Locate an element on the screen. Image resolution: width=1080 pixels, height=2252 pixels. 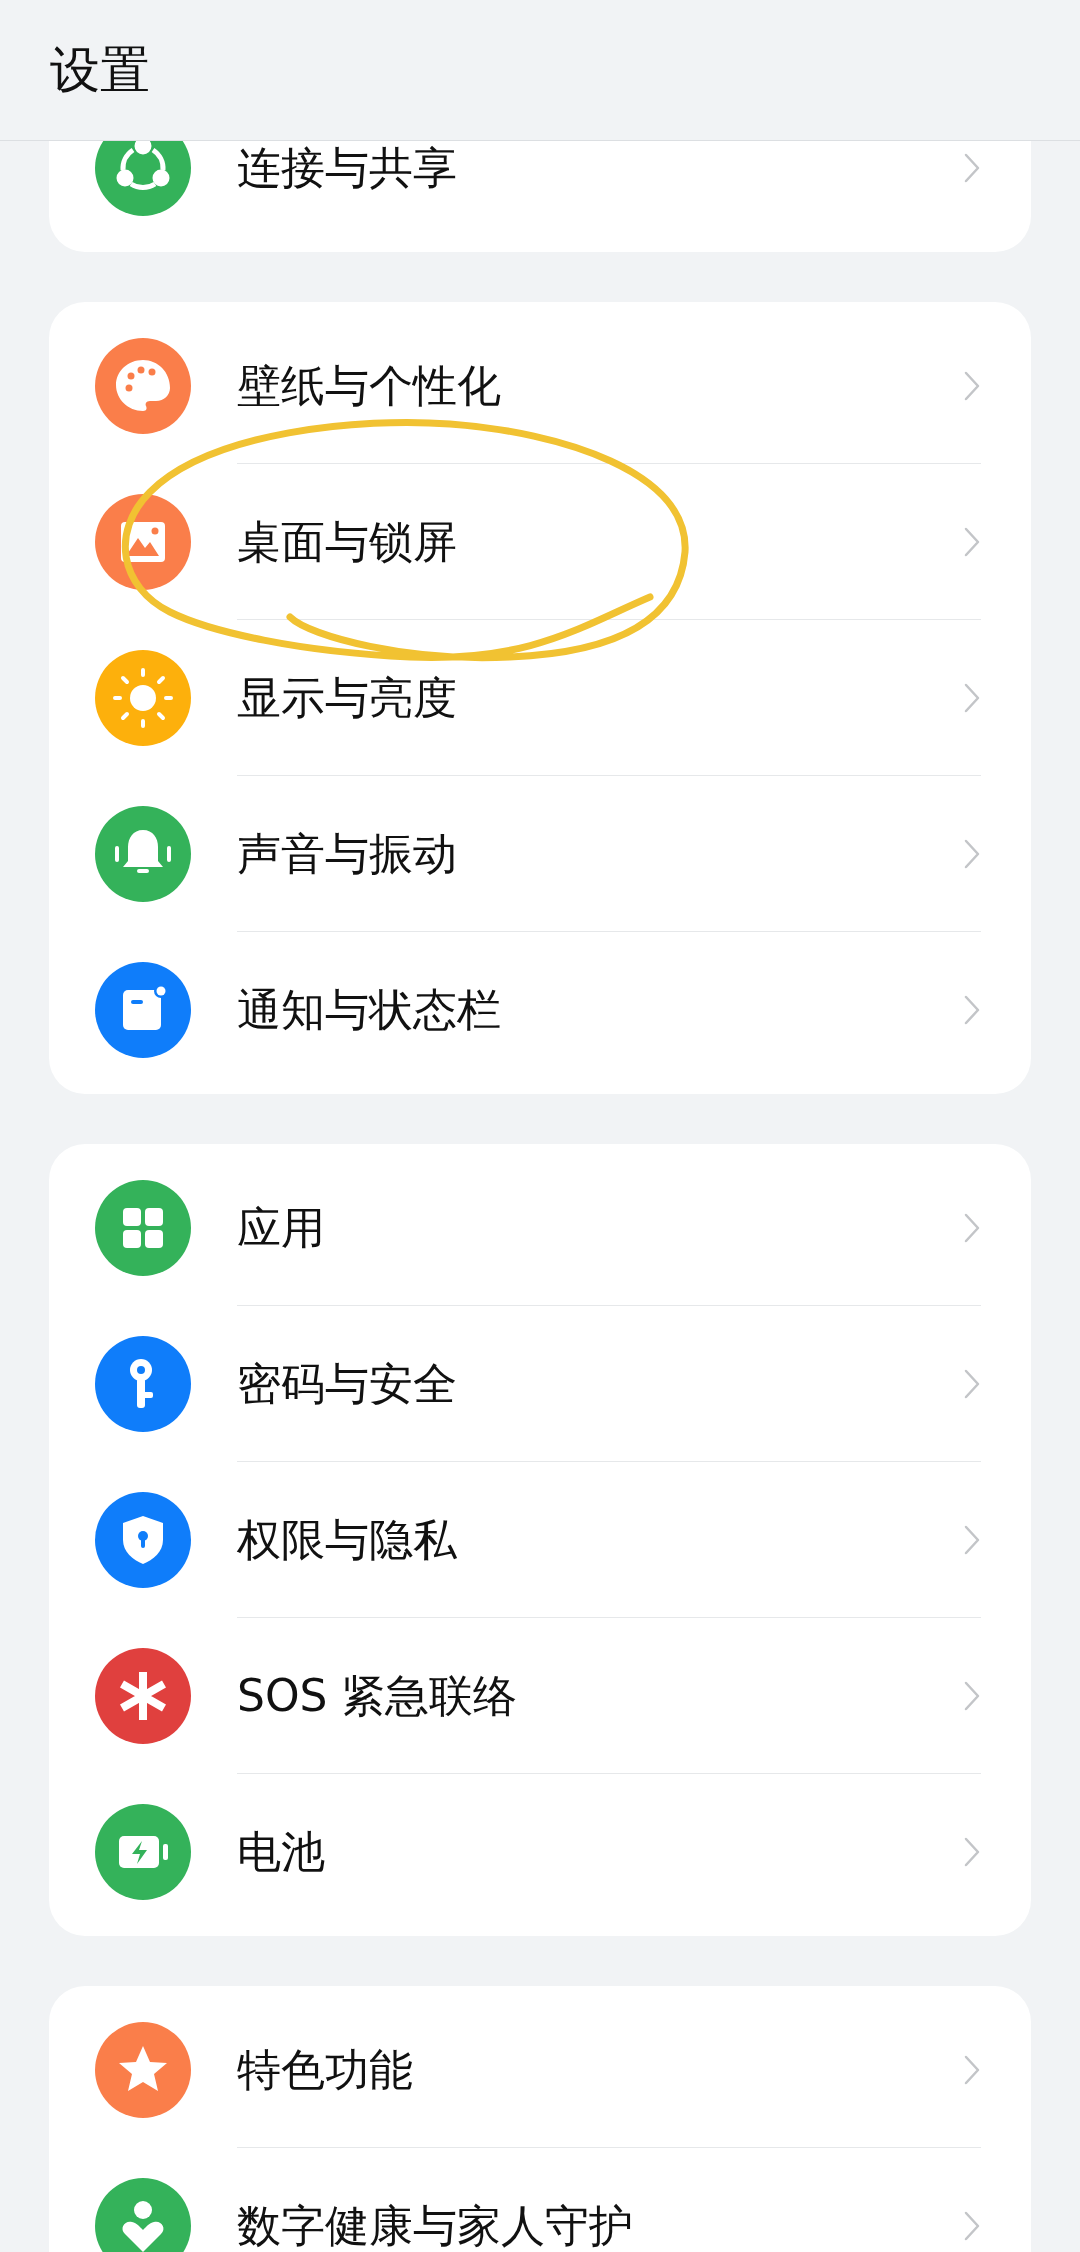
settings-row: SOS 紧急联络 is located at coordinates (540, 1696).